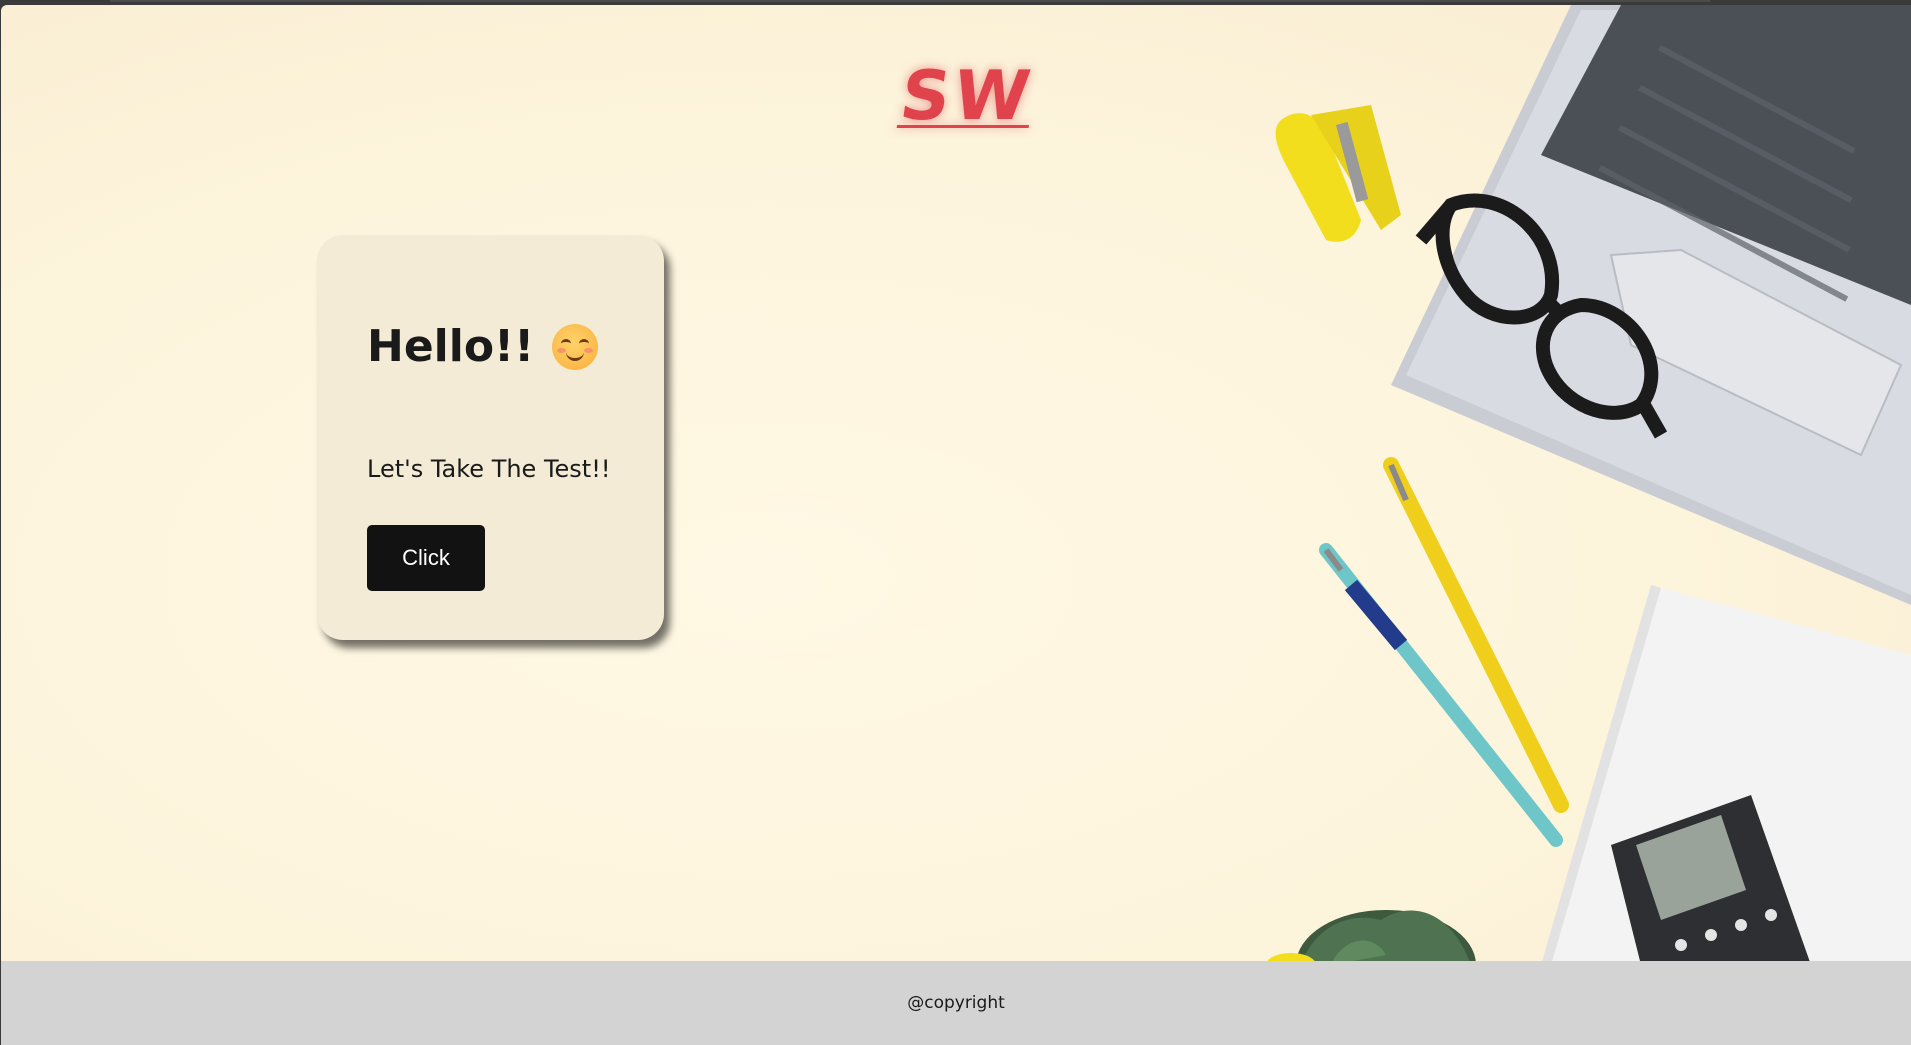  What do you see at coordinates (1371, 937) in the screenshot?
I see `plant-icon` at bounding box center [1371, 937].